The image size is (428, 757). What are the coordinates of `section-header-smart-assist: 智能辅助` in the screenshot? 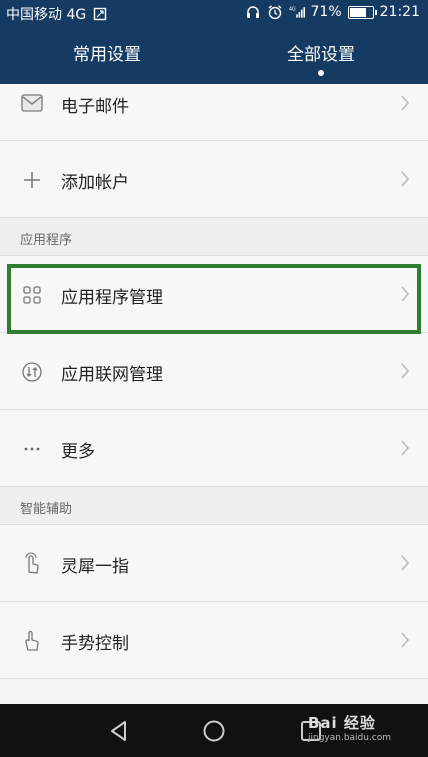 It's located at (214, 506).